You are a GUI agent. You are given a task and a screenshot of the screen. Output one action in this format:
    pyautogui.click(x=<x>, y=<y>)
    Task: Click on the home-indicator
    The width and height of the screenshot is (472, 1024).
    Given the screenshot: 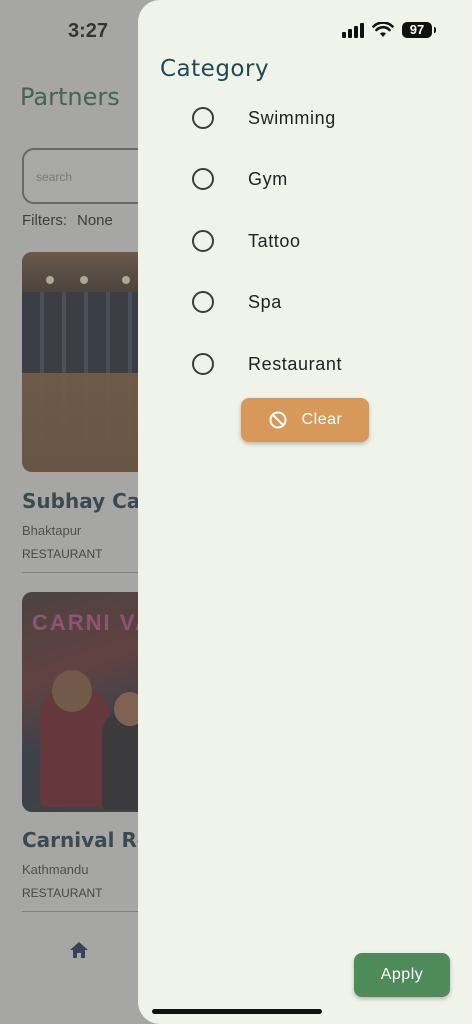 What is the action you would take?
    pyautogui.click(x=237, y=1011)
    